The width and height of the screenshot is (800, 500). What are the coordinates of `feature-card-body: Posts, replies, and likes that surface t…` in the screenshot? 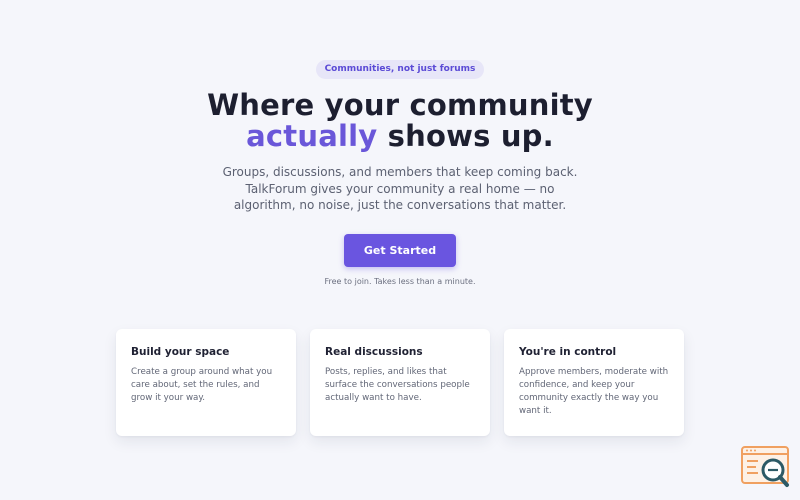 It's located at (397, 385).